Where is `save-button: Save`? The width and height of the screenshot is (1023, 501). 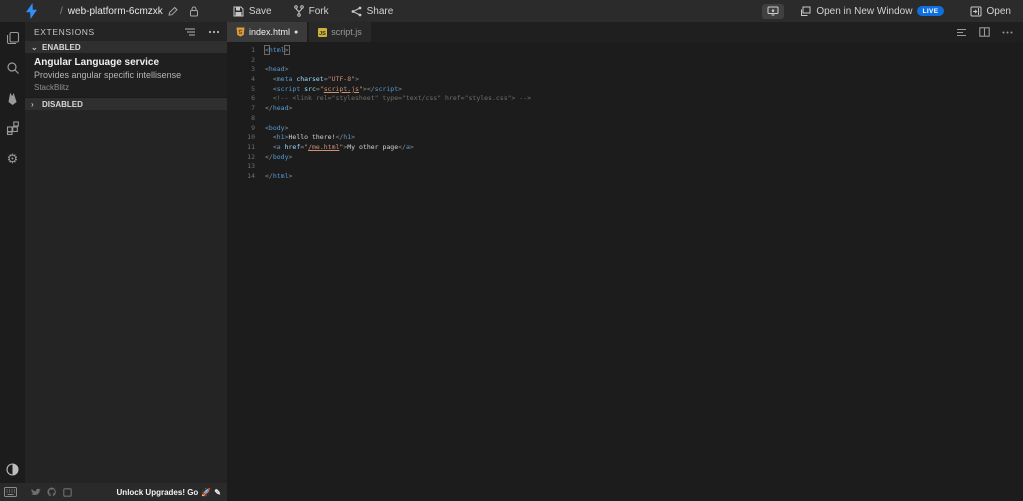 save-button: Save is located at coordinates (252, 11).